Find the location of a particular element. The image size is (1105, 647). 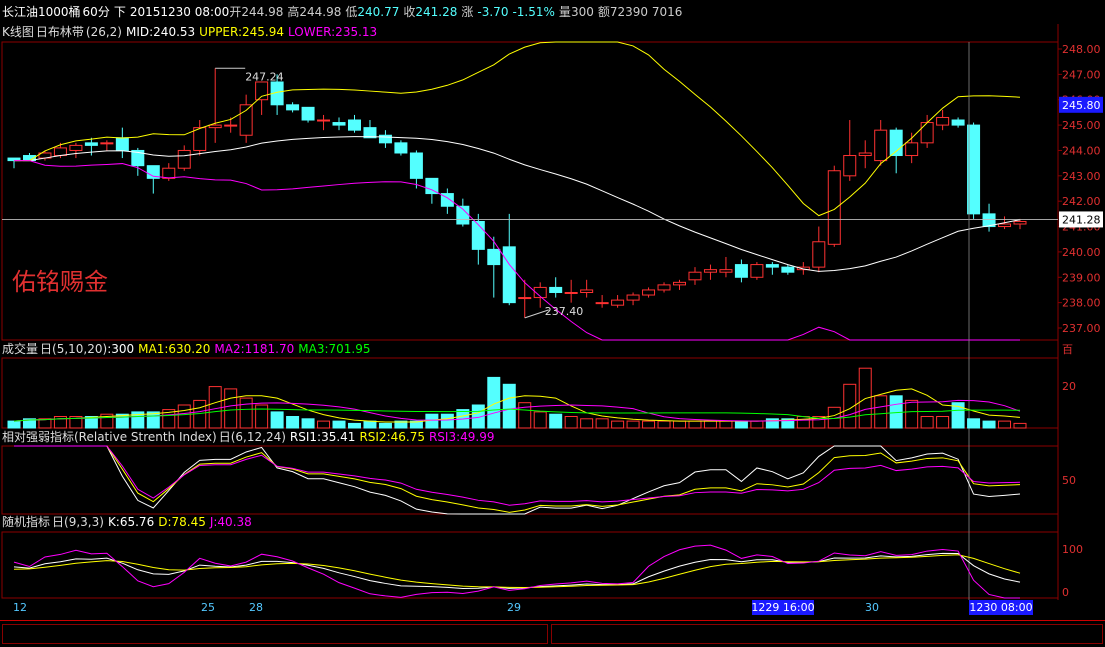

kline-name: K线图 is located at coordinates (18, 32).